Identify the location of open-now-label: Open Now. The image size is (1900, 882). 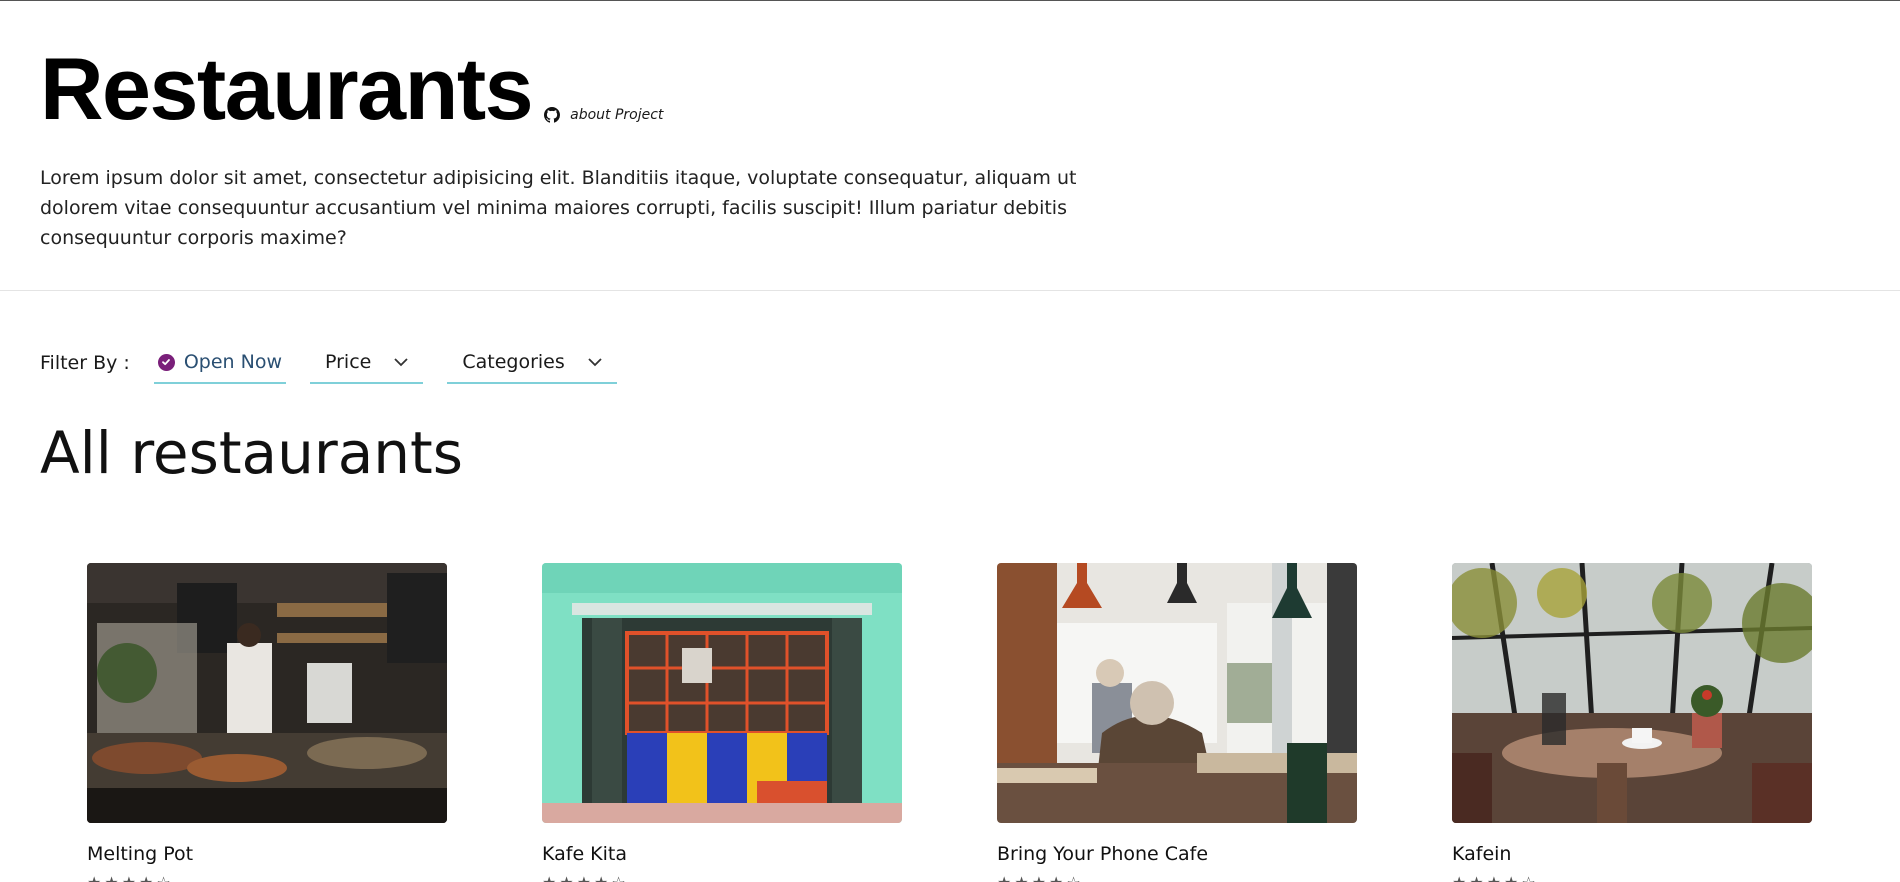
(232, 362).